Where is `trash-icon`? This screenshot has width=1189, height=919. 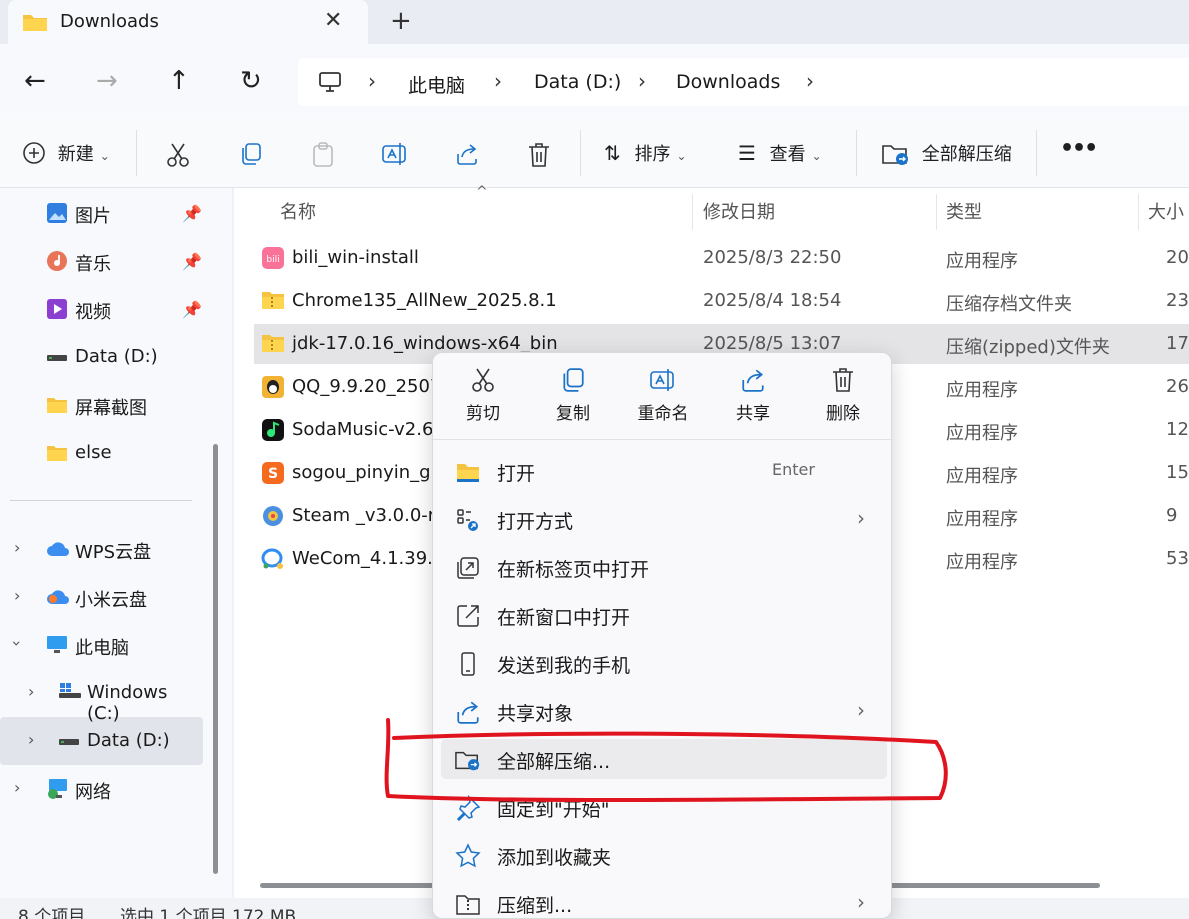
trash-icon is located at coordinates (539, 155).